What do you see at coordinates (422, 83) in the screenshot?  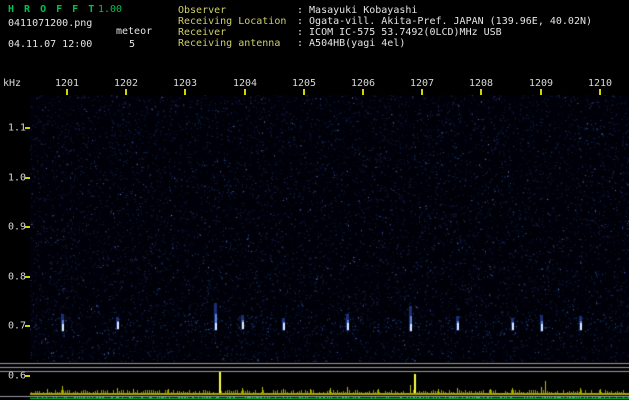 I see `time-label-1207: 1207` at bounding box center [422, 83].